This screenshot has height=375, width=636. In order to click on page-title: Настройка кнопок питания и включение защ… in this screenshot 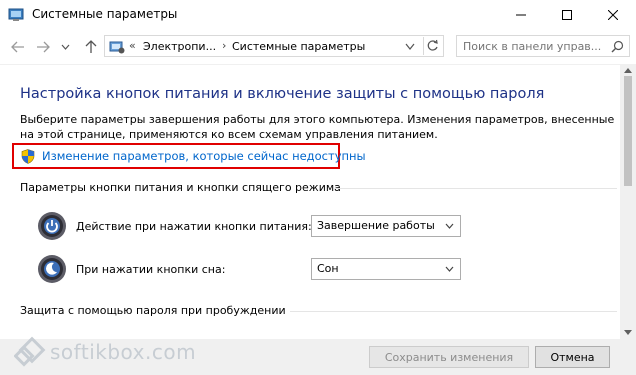, I will do `click(282, 94)`.